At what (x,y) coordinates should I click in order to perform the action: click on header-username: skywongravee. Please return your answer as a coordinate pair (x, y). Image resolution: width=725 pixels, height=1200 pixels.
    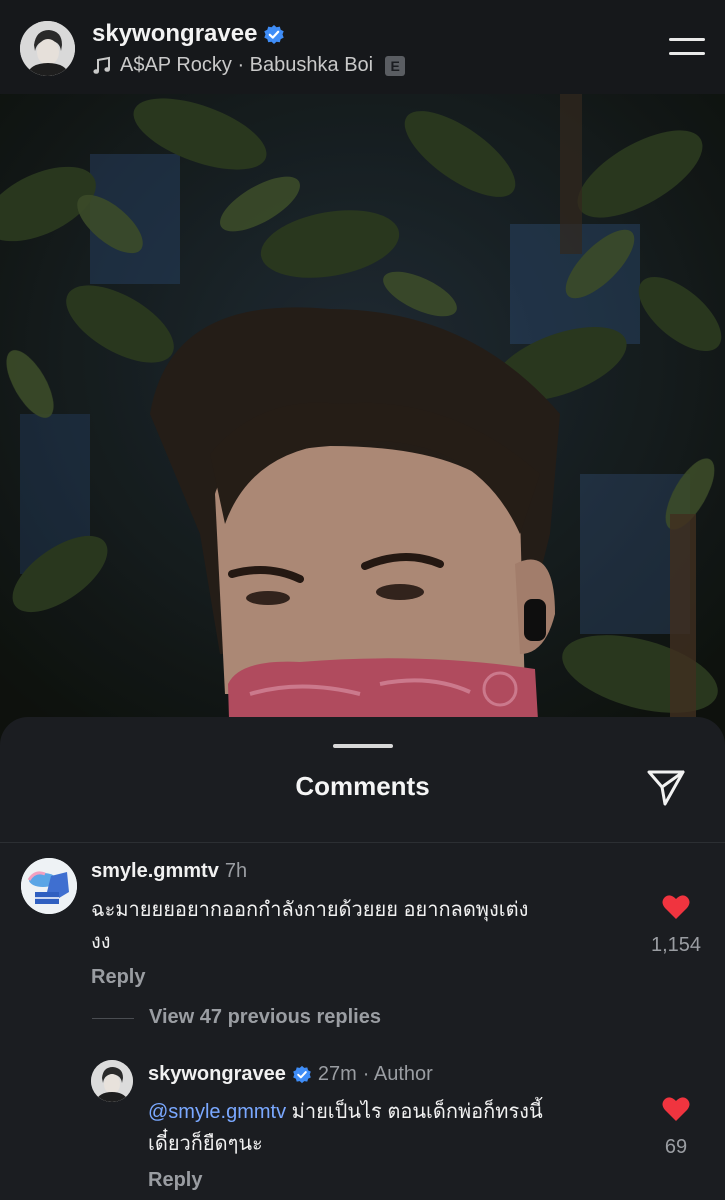
    Looking at the image, I should click on (188, 34).